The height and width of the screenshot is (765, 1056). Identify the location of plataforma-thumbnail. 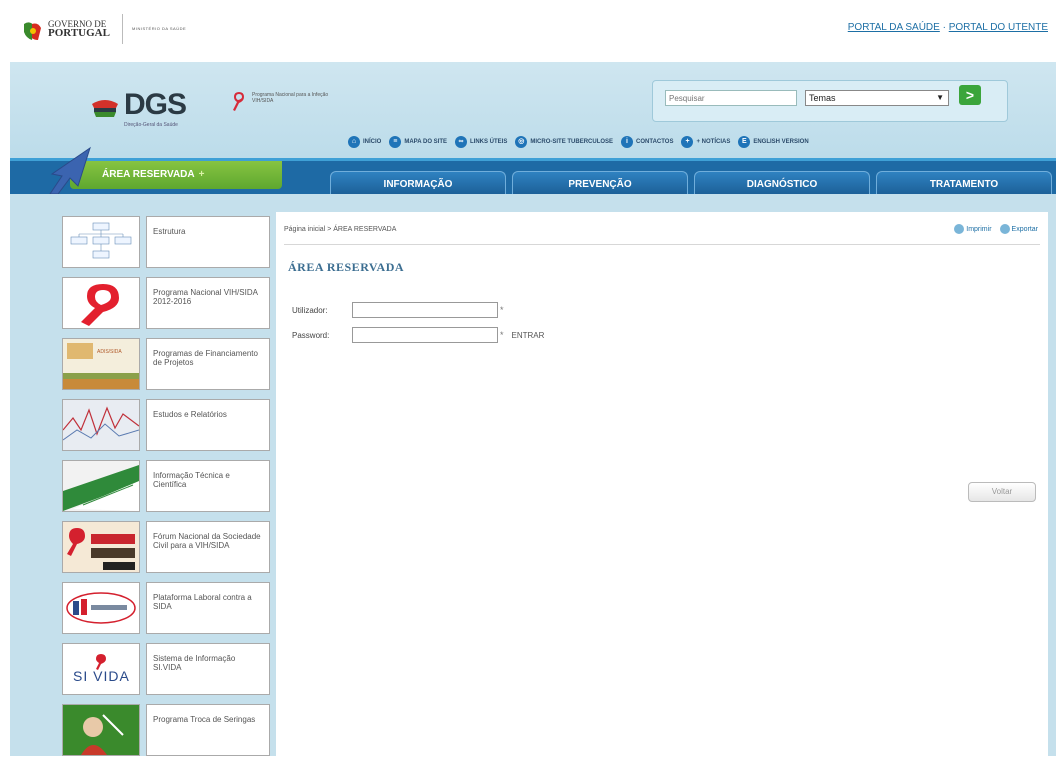
(101, 608).